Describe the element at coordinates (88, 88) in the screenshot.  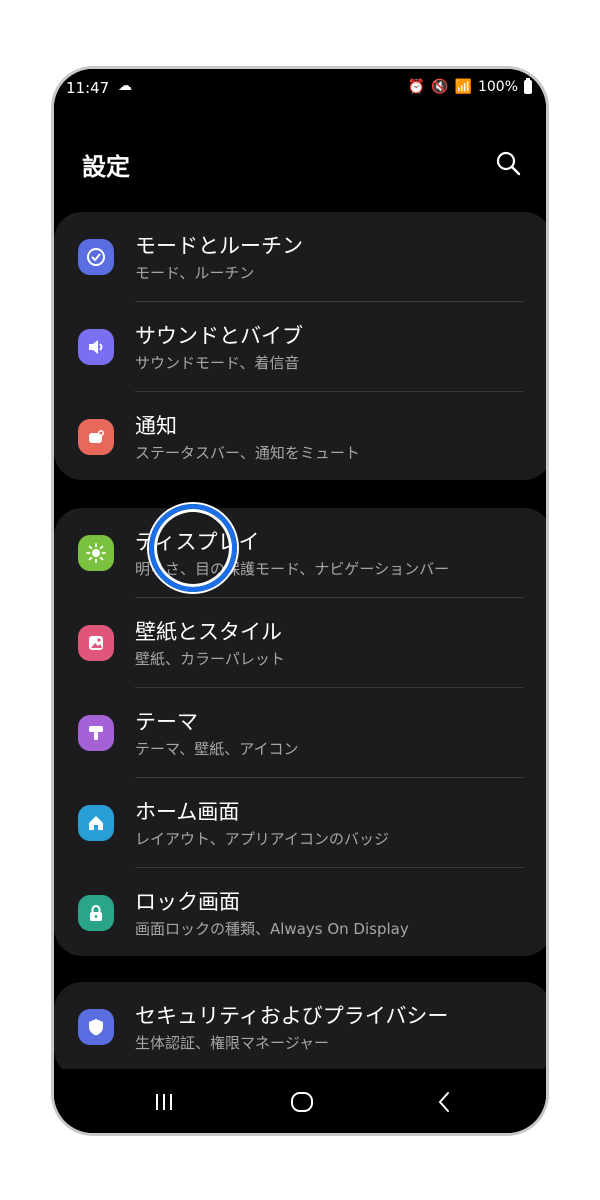
I see `status-time: 11:47` at that location.